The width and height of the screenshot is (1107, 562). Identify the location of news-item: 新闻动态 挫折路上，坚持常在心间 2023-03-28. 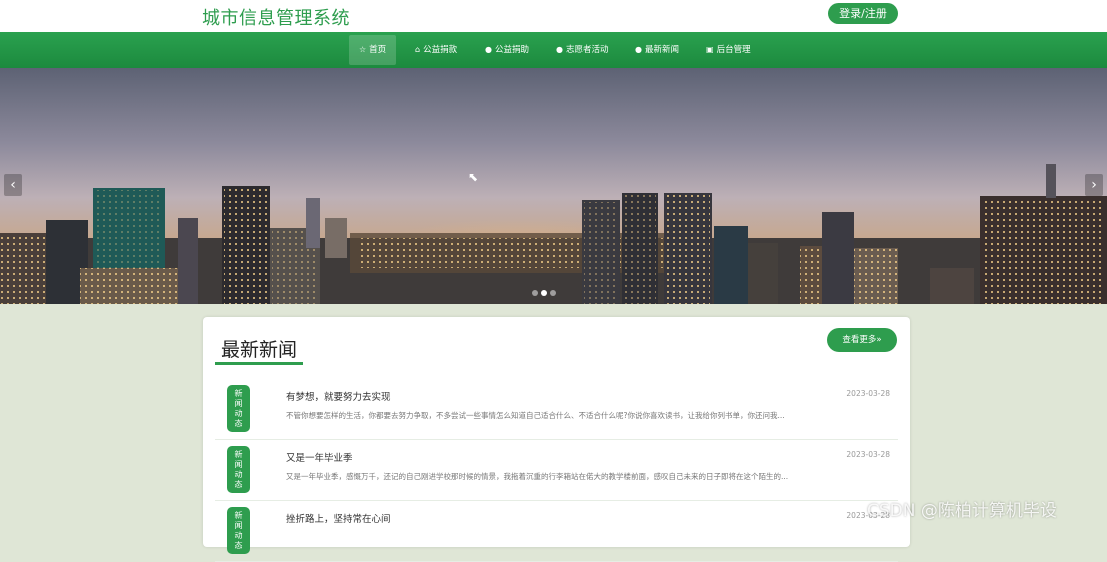
(556, 531).